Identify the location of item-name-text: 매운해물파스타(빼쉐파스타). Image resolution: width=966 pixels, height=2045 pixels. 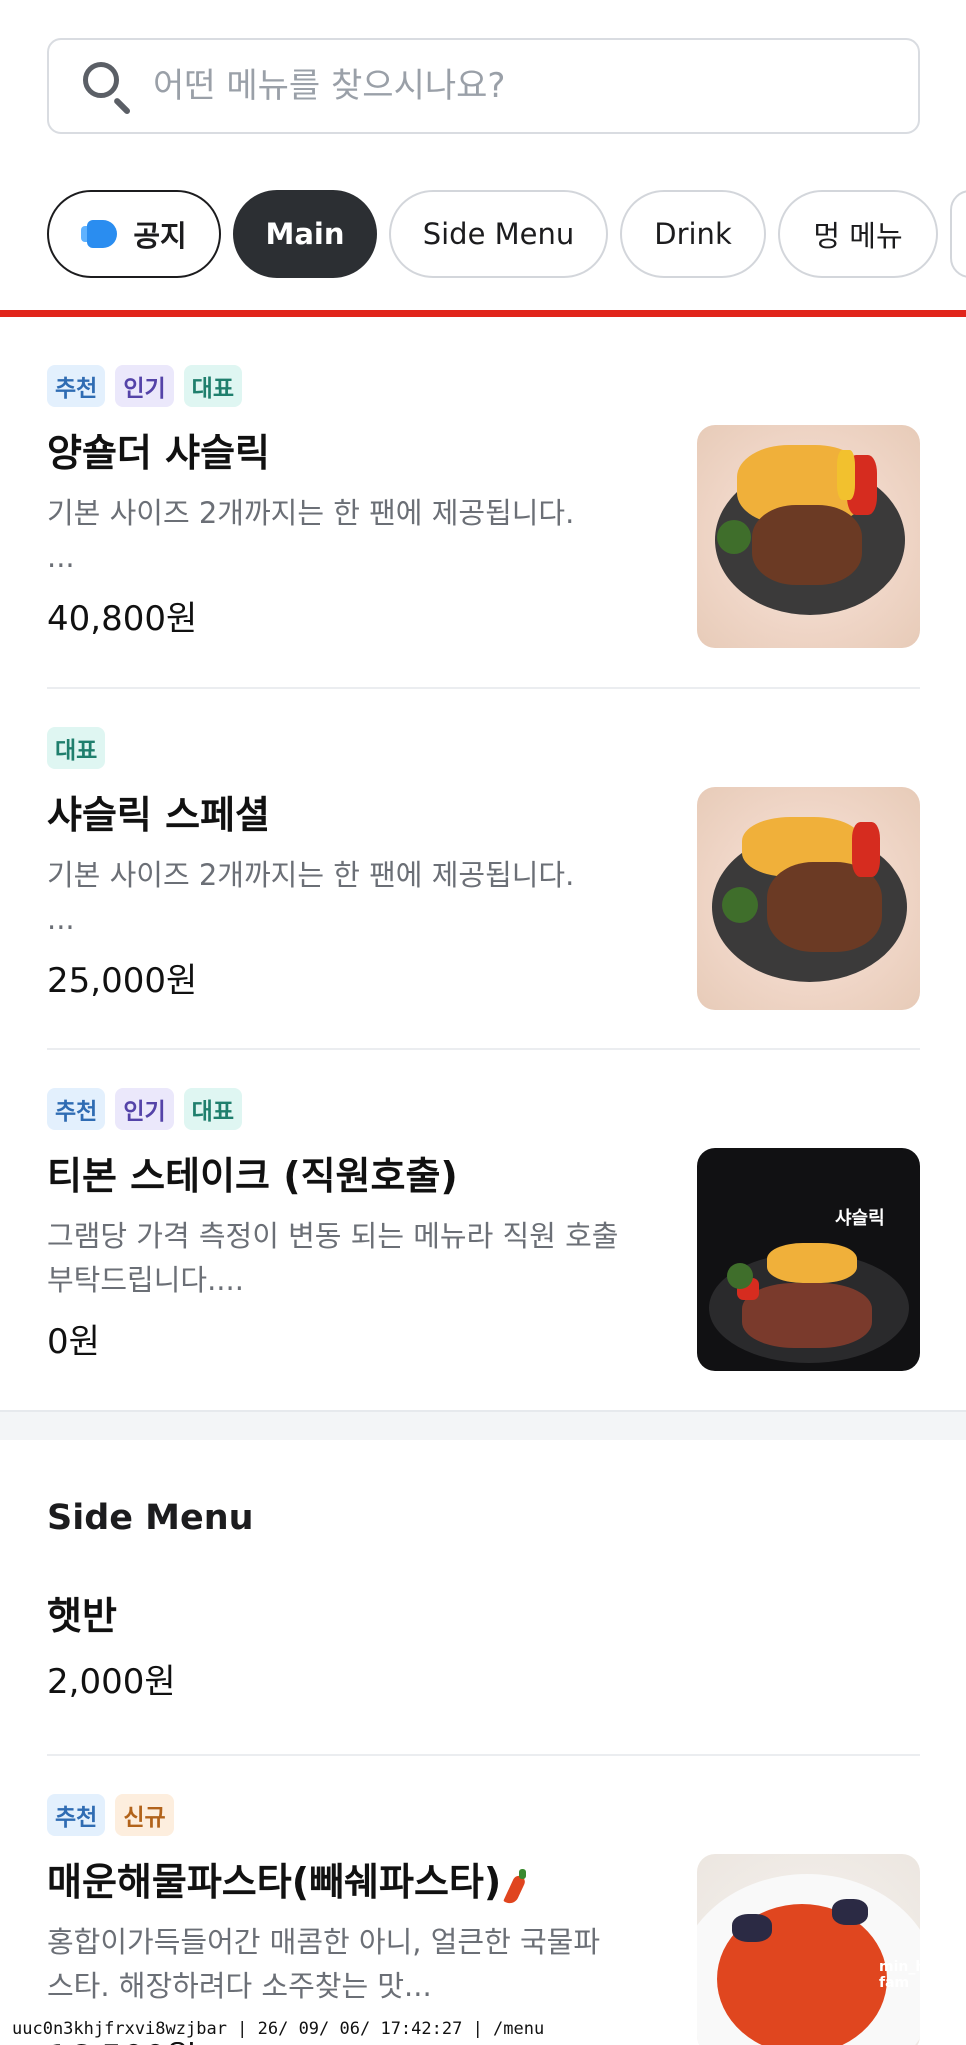
(274, 1882).